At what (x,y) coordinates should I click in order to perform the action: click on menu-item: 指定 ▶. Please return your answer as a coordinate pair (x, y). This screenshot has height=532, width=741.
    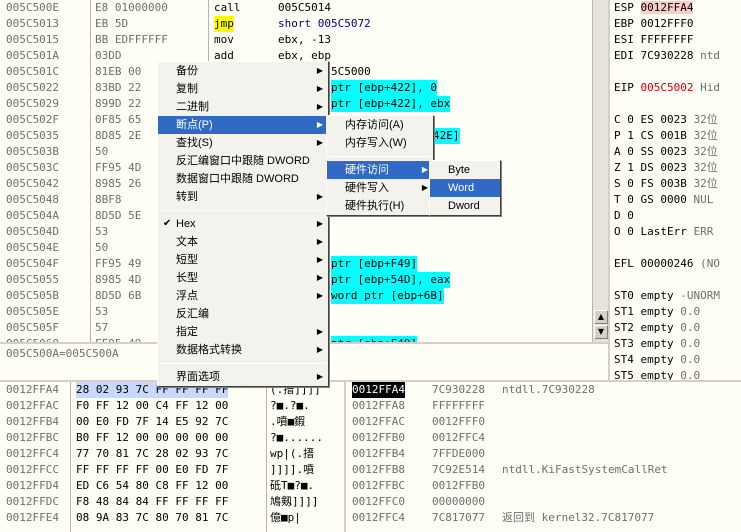
    Looking at the image, I should click on (243, 332).